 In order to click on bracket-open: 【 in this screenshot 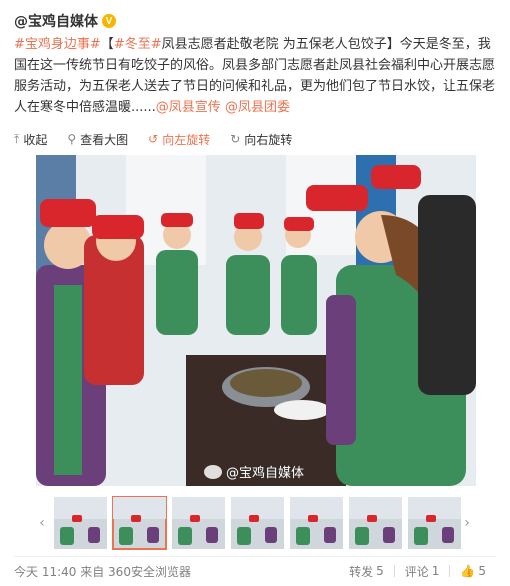, I will do `click(107, 44)`.